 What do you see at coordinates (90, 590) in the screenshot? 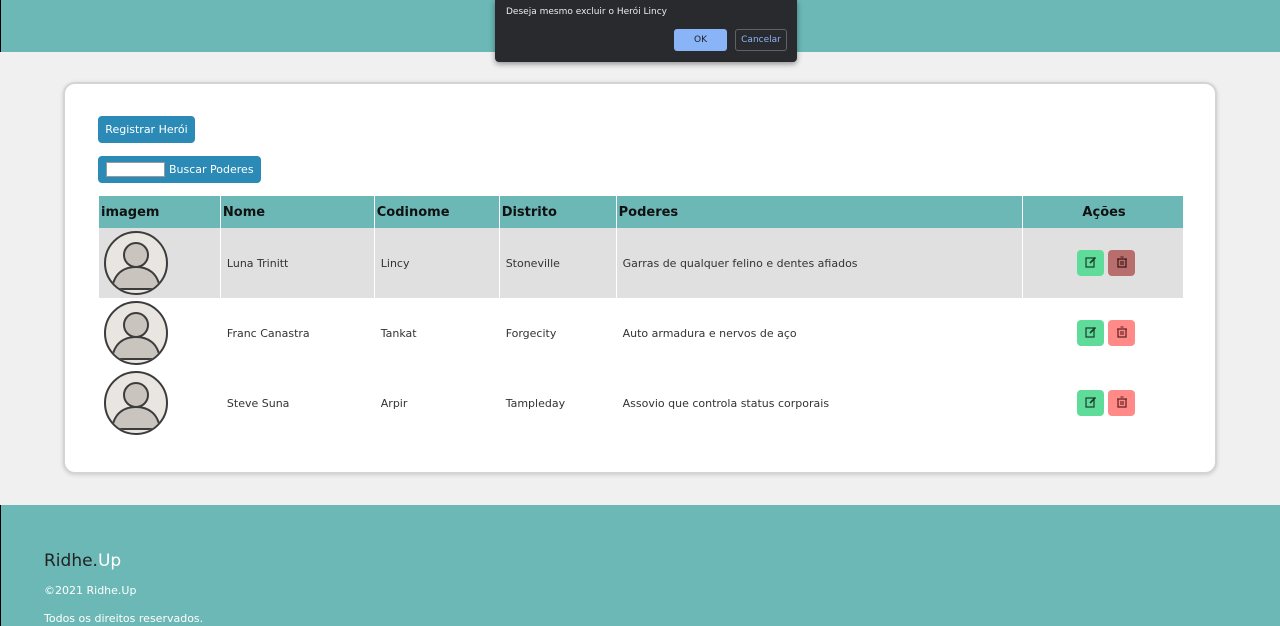
I see `copyright-text: ©2021 Ridhe.Up` at bounding box center [90, 590].